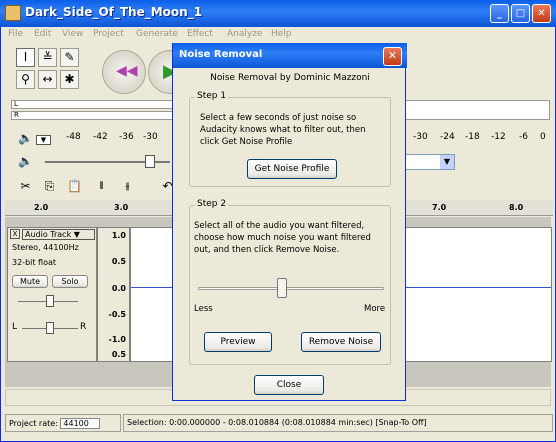 The image size is (556, 442). What do you see at coordinates (83, 327) in the screenshot?
I see `pan-right-label: R` at bounding box center [83, 327].